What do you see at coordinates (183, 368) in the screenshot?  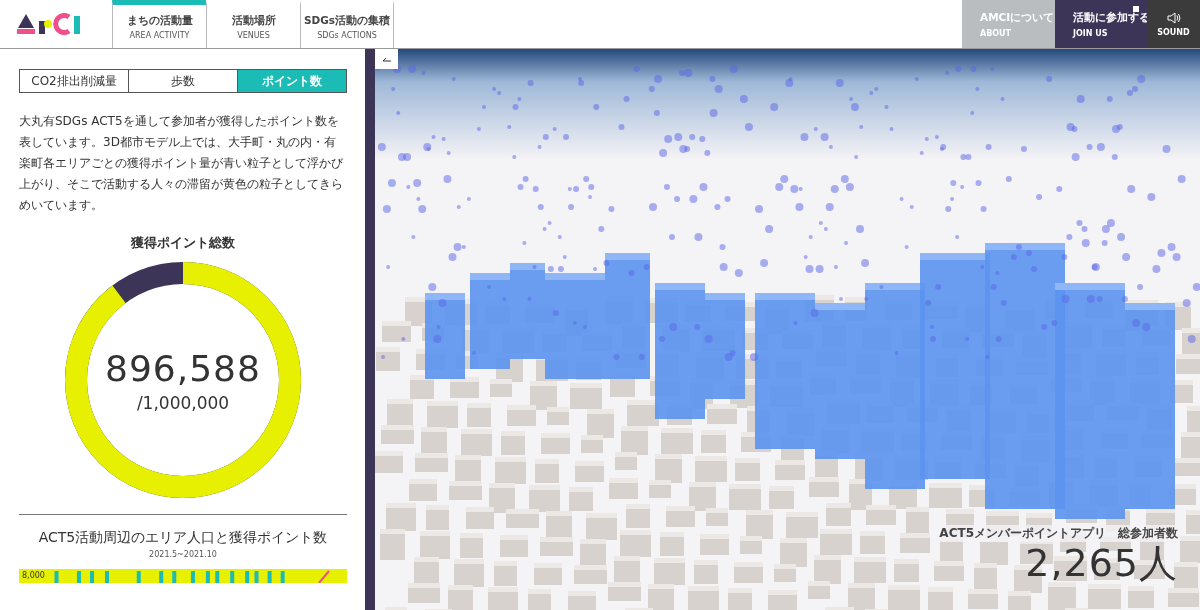 I see `points-total: 896,588` at bounding box center [183, 368].